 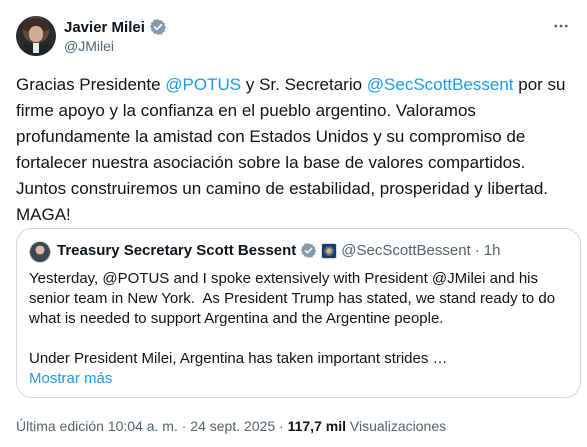 What do you see at coordinates (304, 84) in the screenshot?
I see `tweet-text-segment: y Sr. Secretario` at bounding box center [304, 84].